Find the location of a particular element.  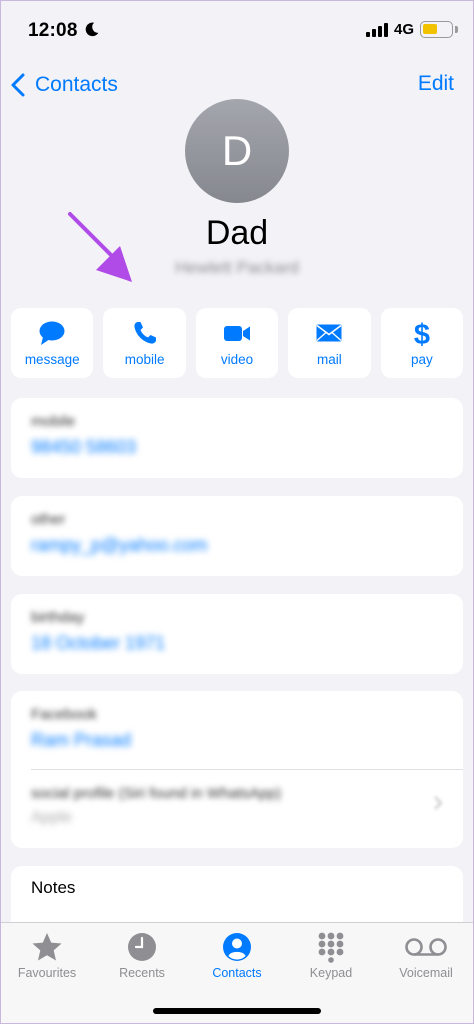

chevron-right-icon is located at coordinates (438, 803).